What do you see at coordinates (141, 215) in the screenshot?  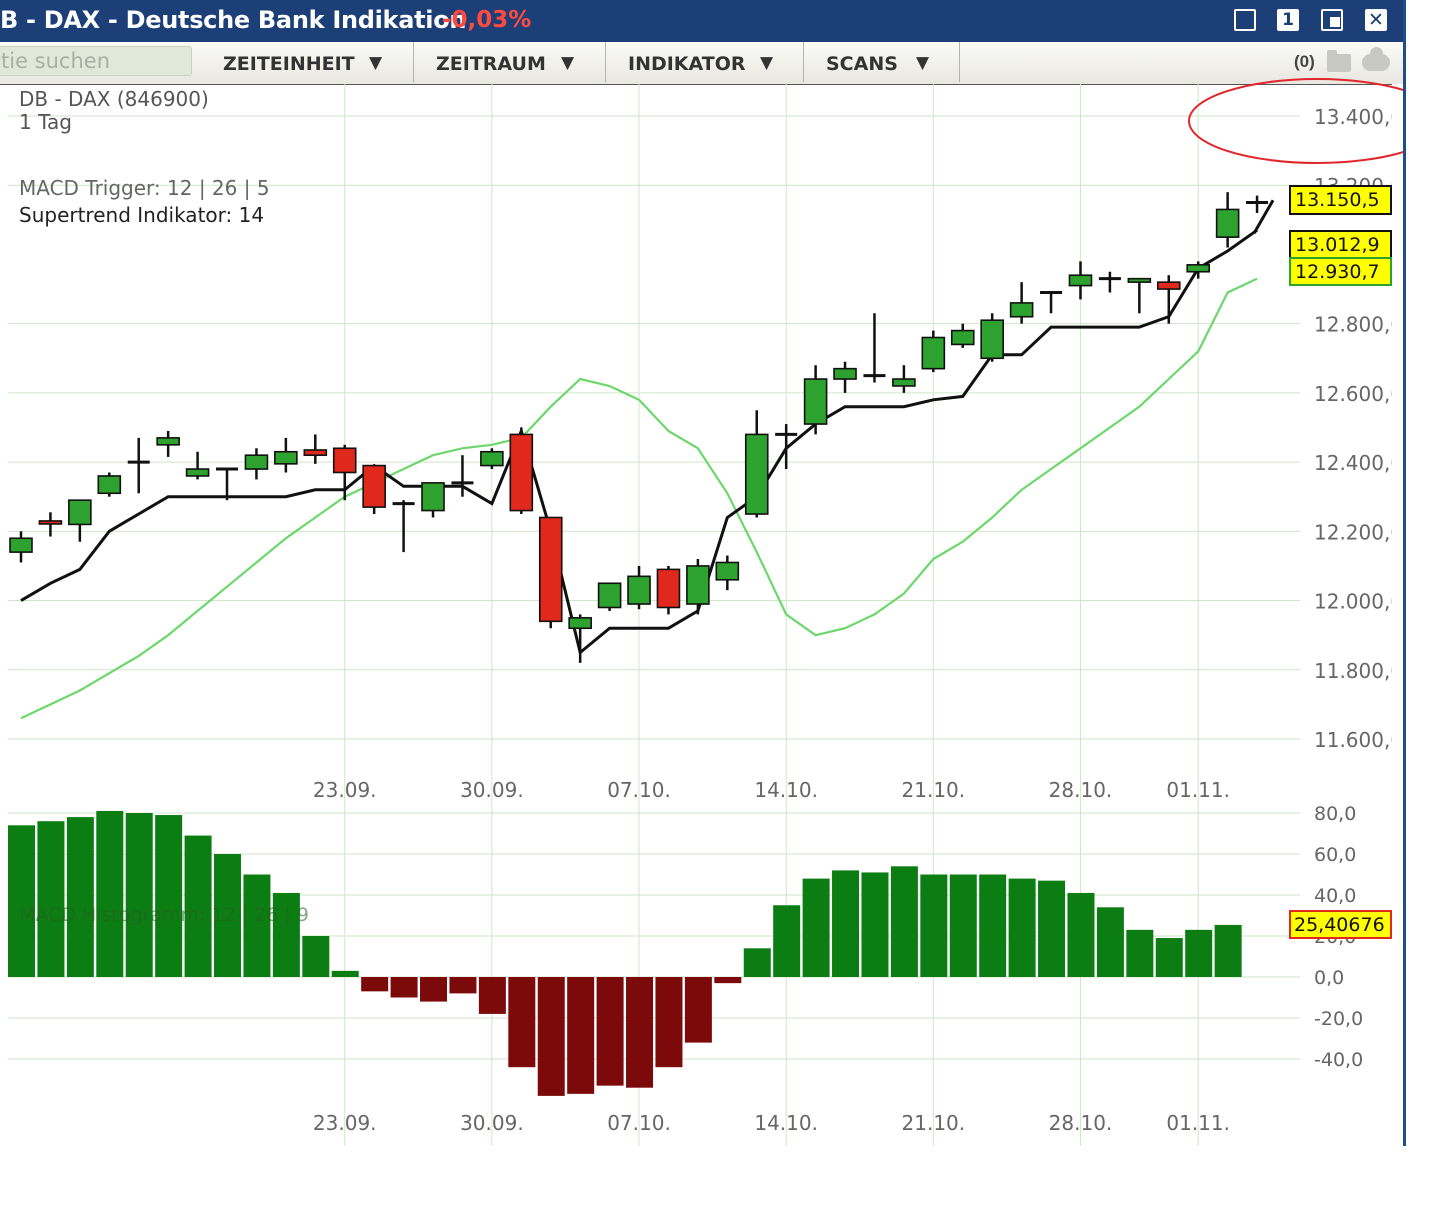 I see `supertrend-label: Supertrend Indikator: 14` at bounding box center [141, 215].